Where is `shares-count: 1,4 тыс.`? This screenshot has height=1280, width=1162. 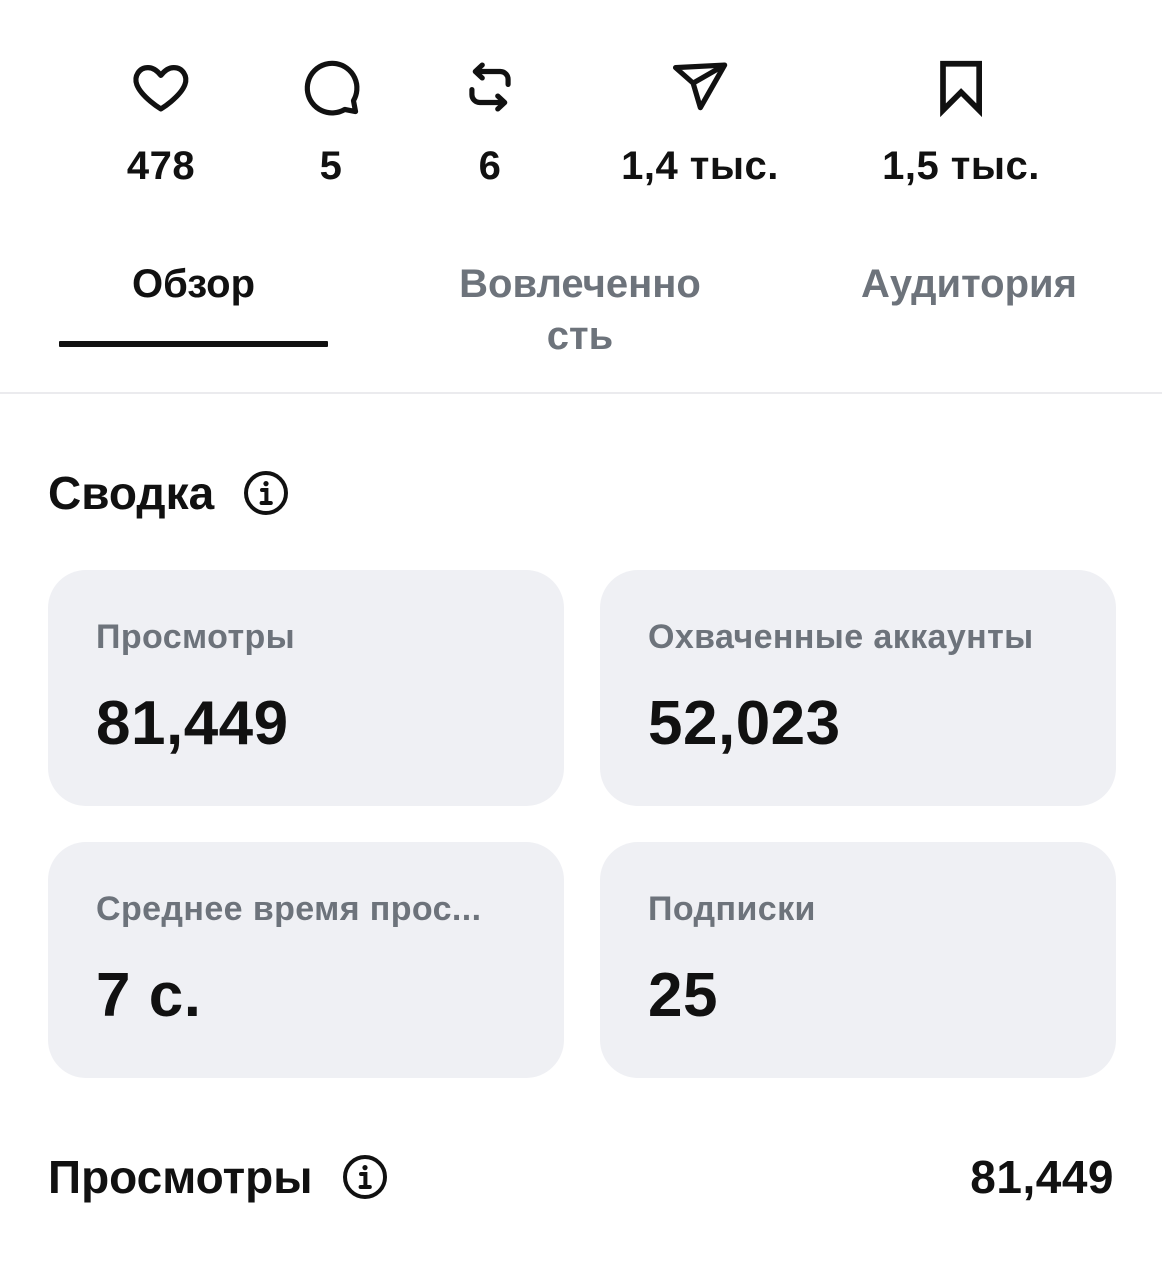
shares-count: 1,4 тыс. is located at coordinates (700, 166).